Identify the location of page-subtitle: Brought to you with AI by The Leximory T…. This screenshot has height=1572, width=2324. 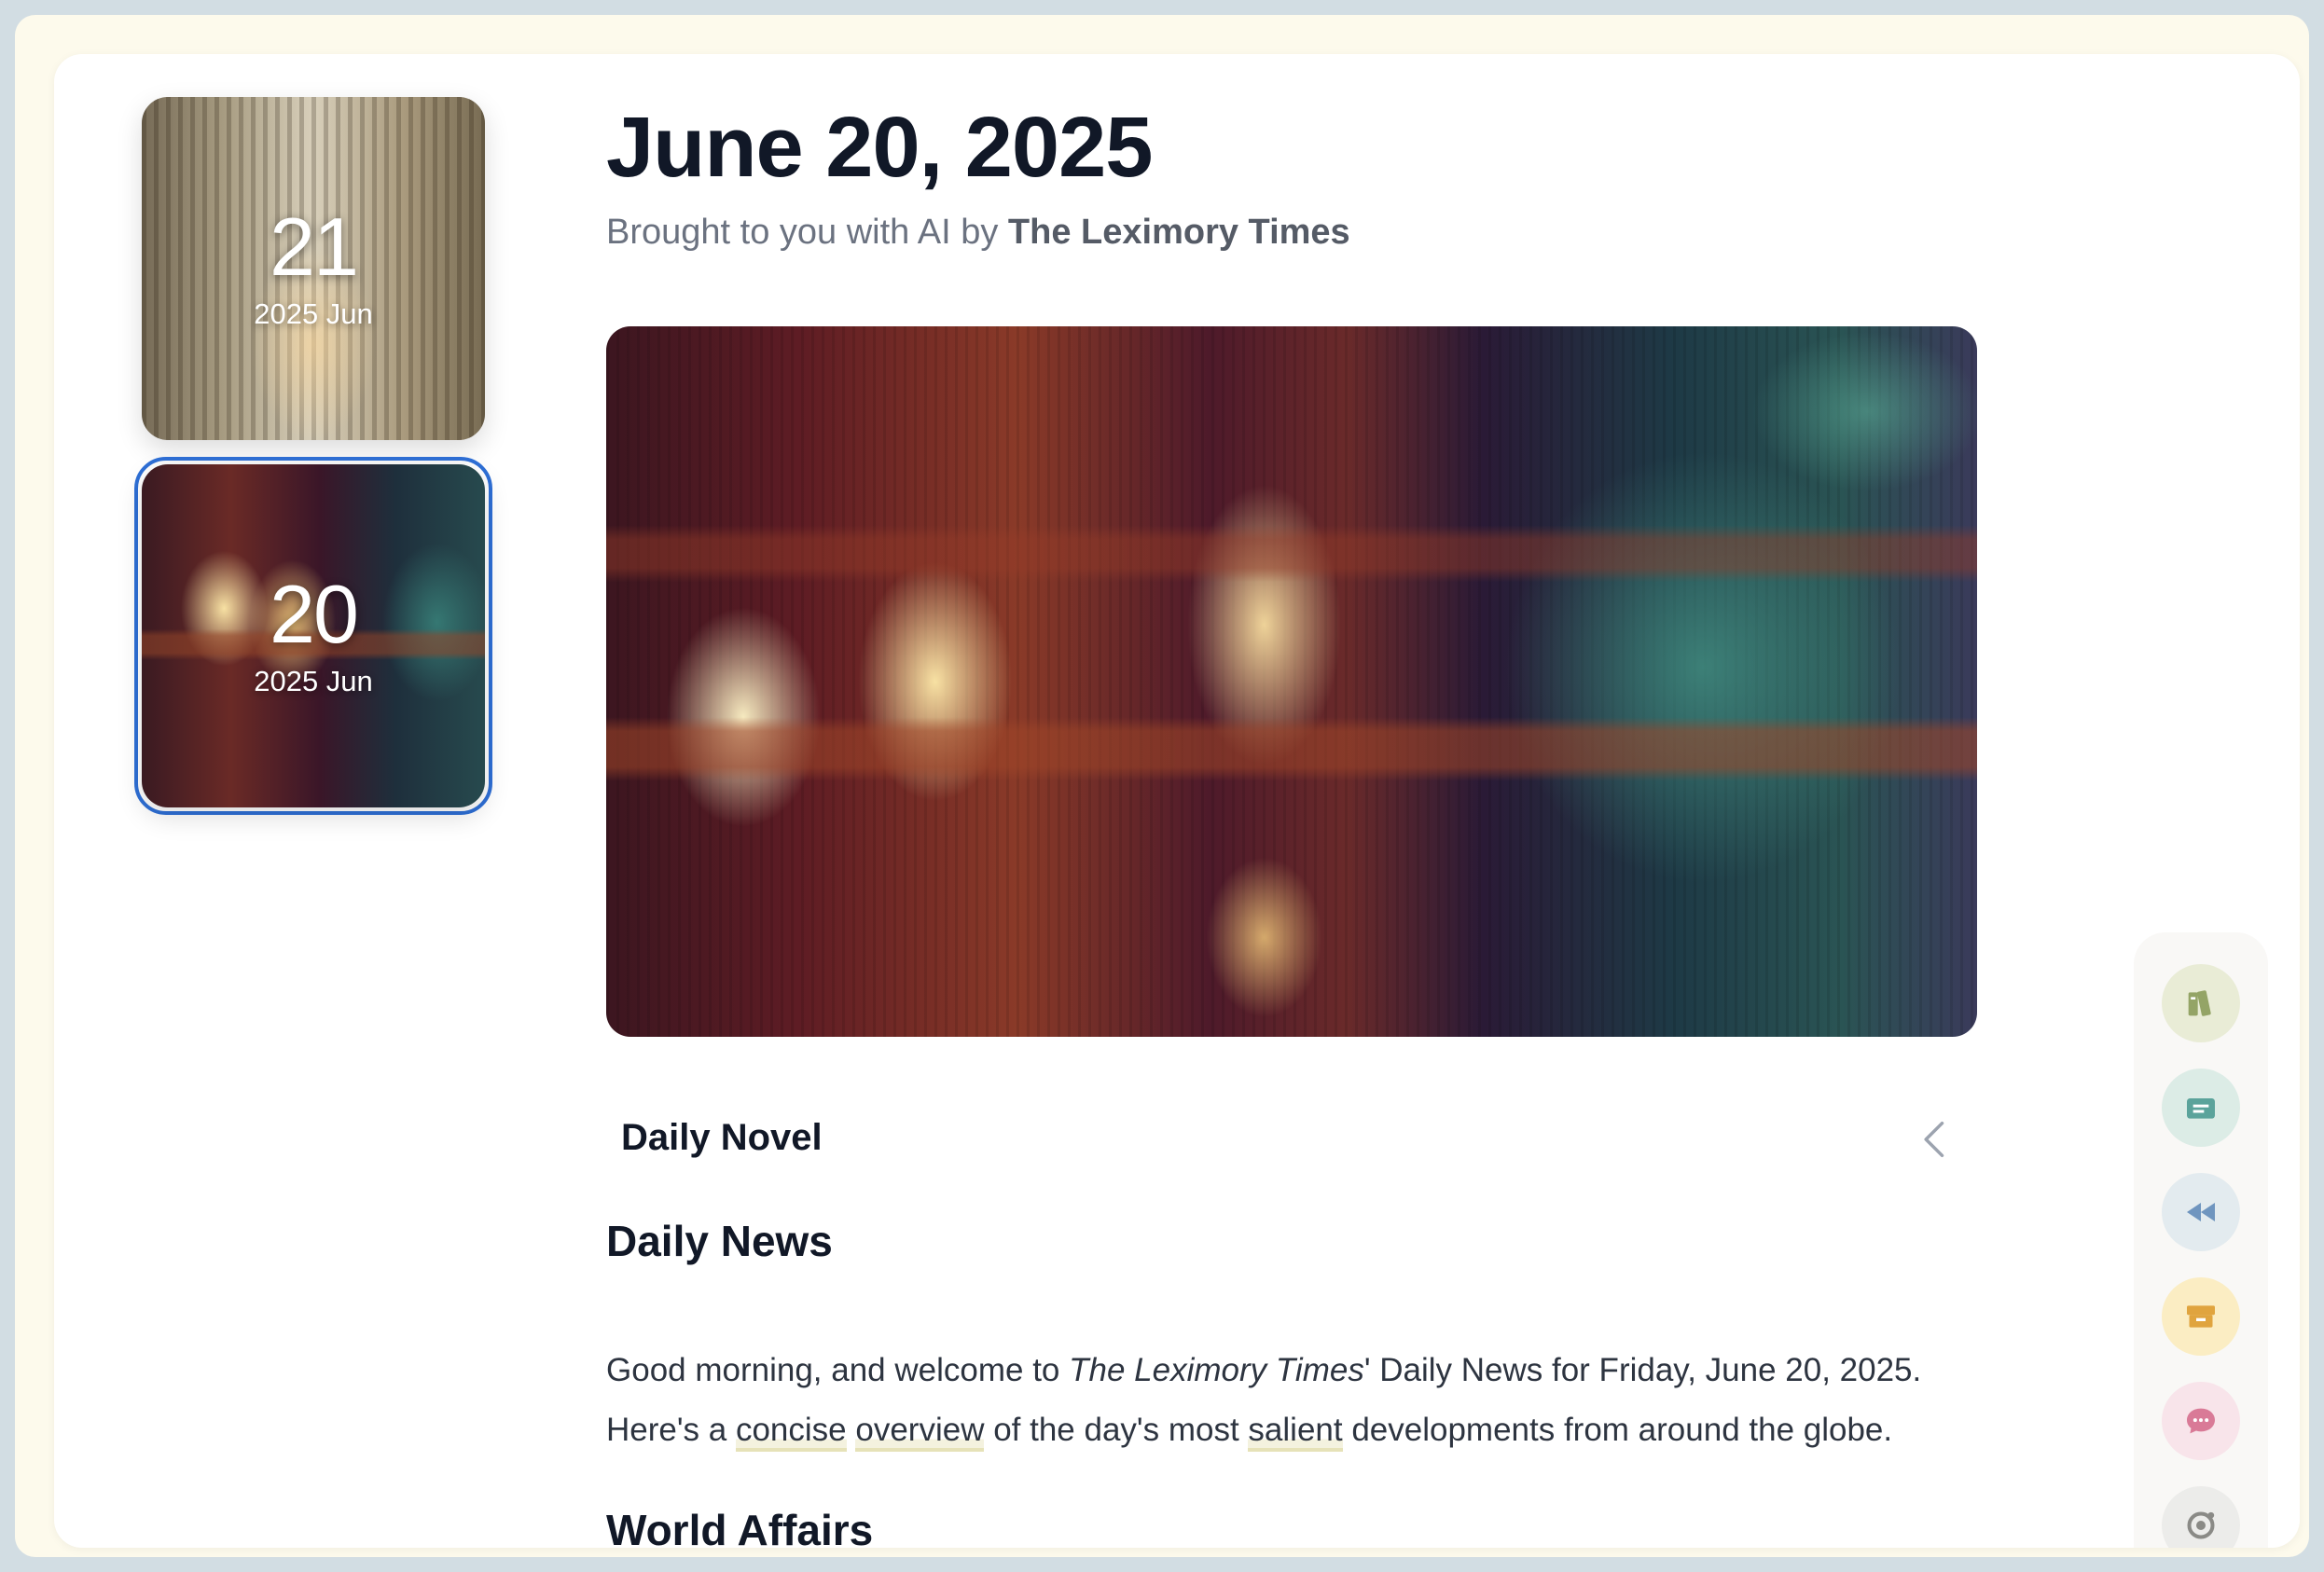
(978, 233).